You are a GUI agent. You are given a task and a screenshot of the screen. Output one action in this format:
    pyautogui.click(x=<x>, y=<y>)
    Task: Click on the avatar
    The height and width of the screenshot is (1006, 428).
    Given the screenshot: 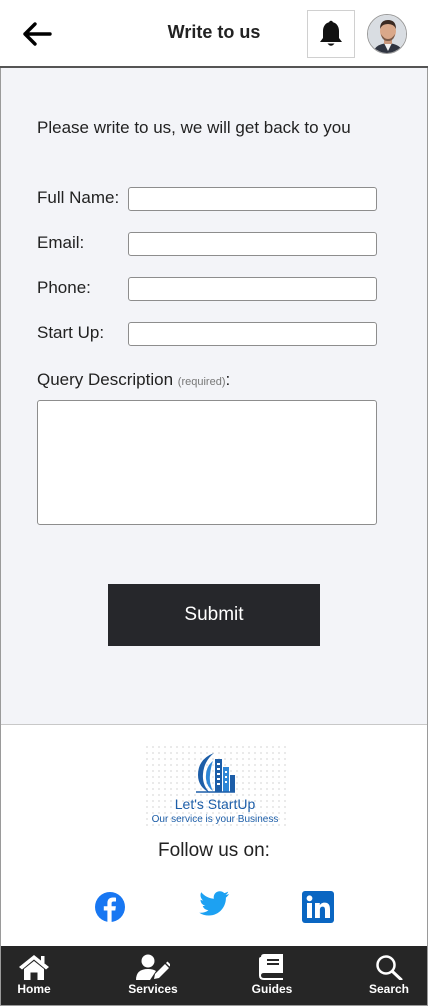 What is the action you would take?
    pyautogui.click(x=387, y=34)
    